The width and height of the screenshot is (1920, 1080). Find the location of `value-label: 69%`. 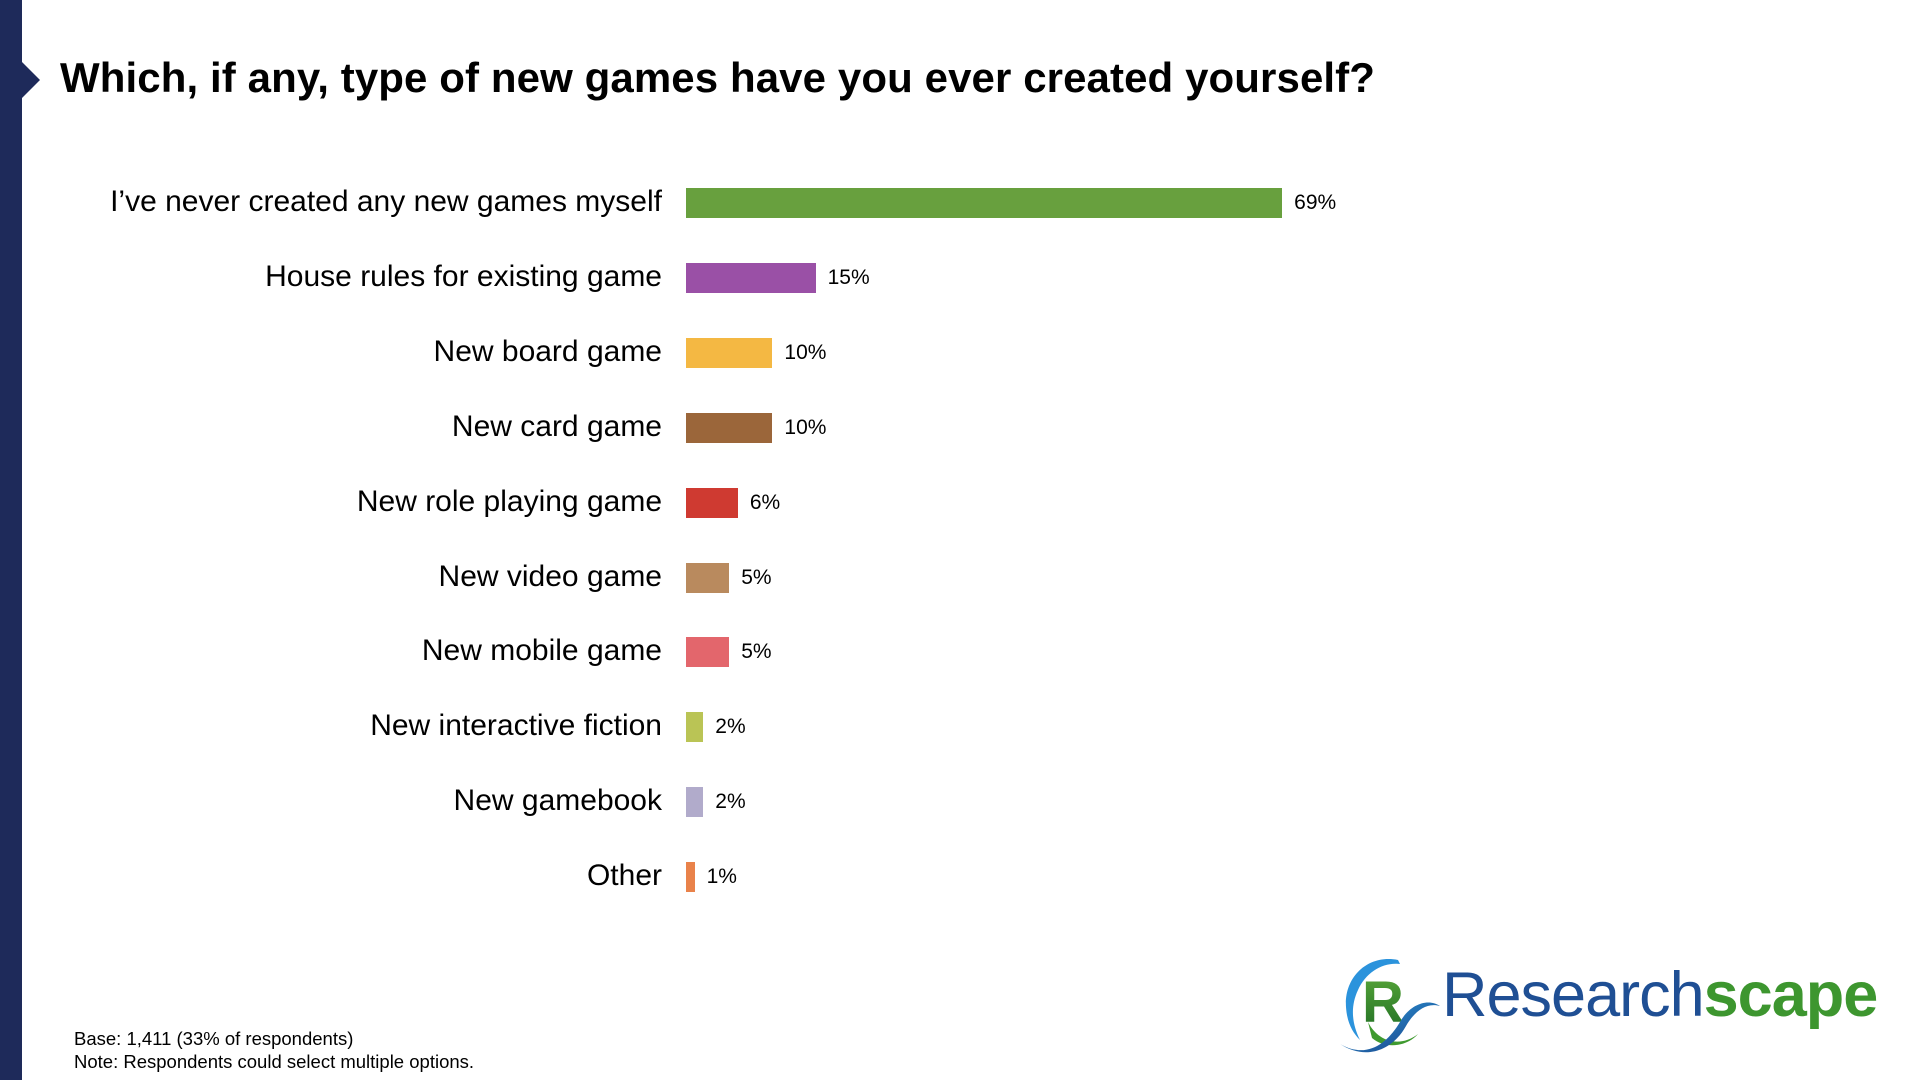

value-label: 69% is located at coordinates (1315, 202).